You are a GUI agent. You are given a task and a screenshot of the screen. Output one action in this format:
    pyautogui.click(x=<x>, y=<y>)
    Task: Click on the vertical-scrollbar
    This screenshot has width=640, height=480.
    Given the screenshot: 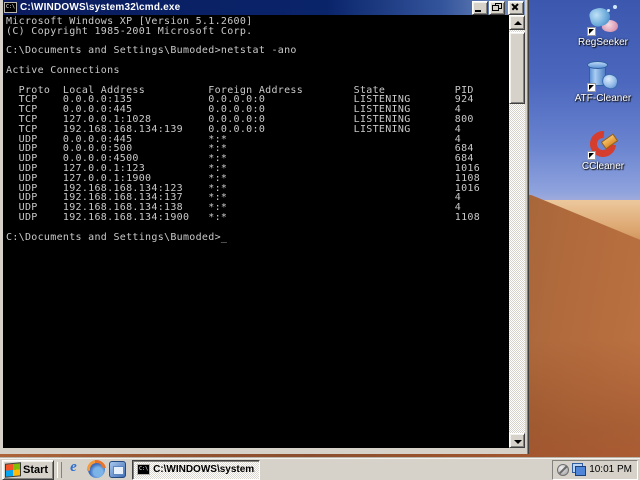 What is the action you would take?
    pyautogui.click(x=517, y=231)
    